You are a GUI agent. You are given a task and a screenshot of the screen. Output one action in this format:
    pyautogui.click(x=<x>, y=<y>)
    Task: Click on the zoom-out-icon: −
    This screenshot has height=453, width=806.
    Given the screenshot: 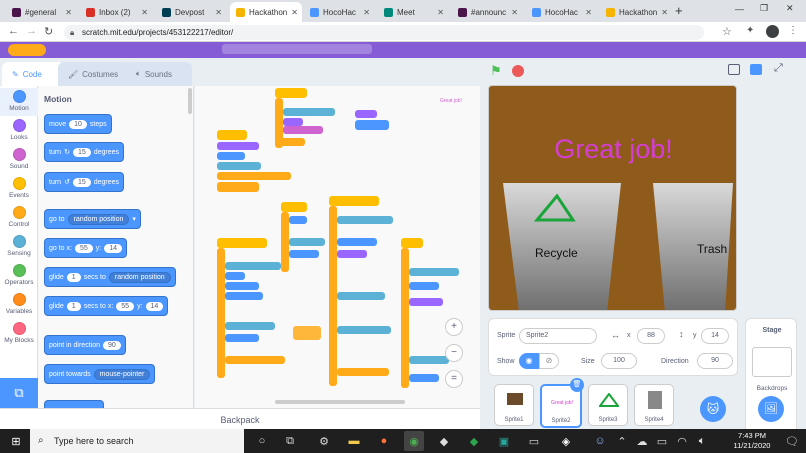 What is the action you would take?
    pyautogui.click(x=454, y=353)
    